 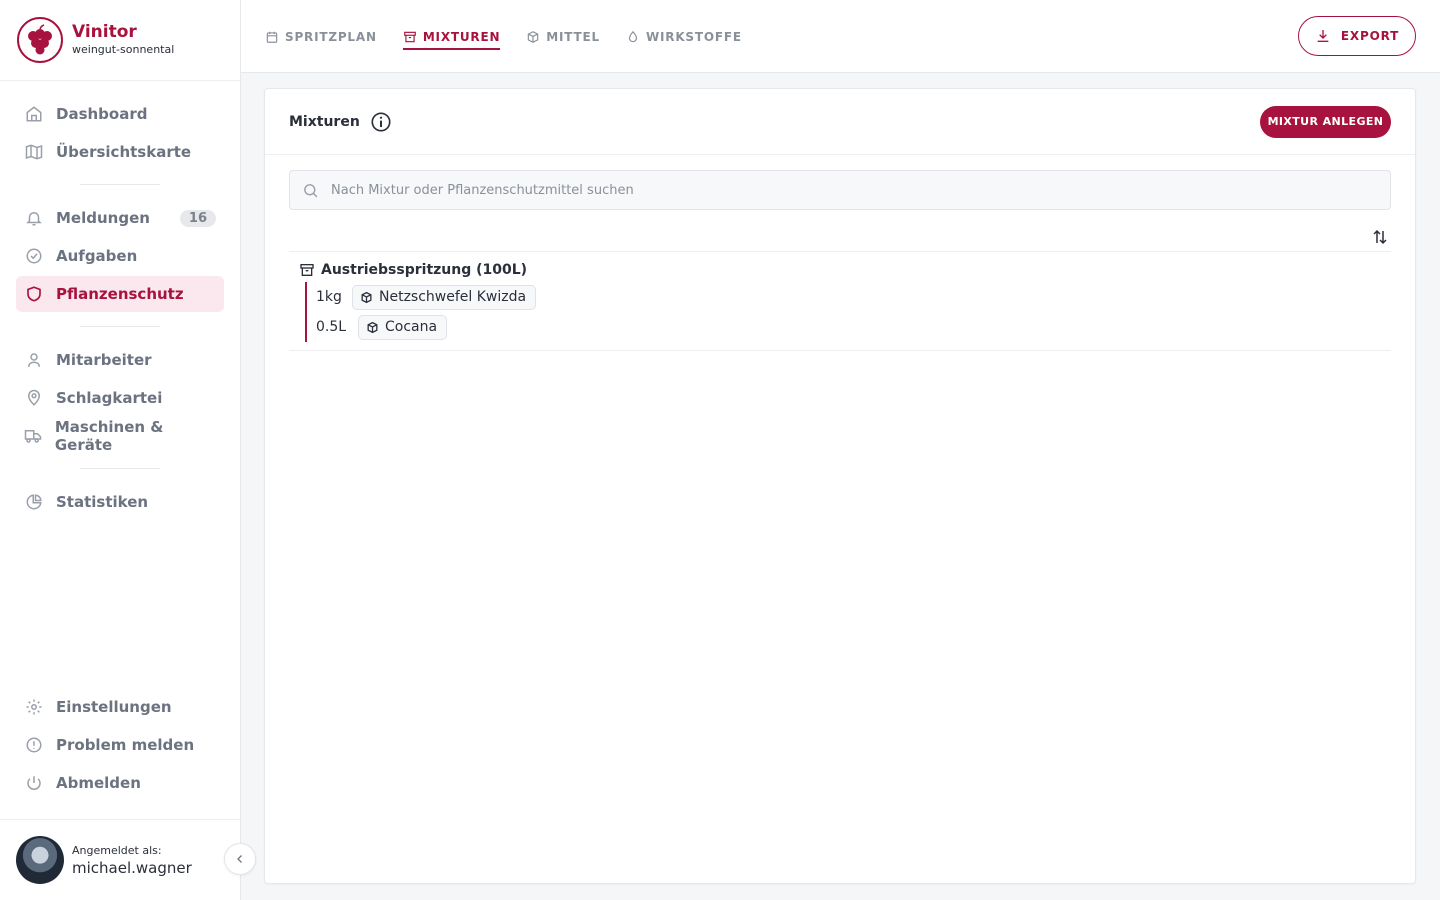 I want to click on bell-icon, so click(x=34, y=218).